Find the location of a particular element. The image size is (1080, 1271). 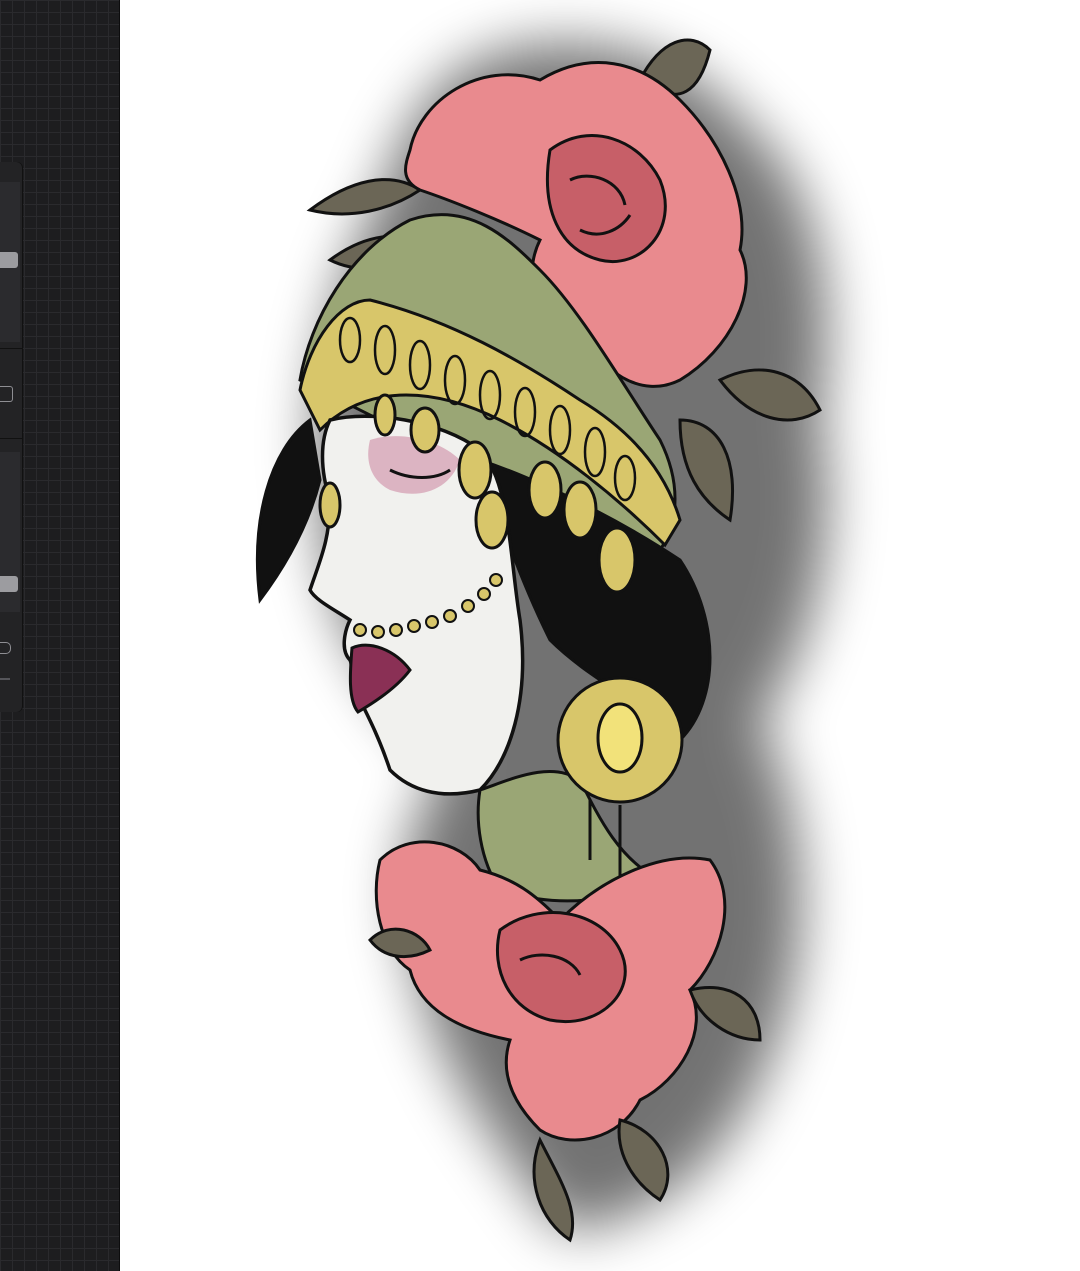

opacity-slider is located at coordinates (10, 532).